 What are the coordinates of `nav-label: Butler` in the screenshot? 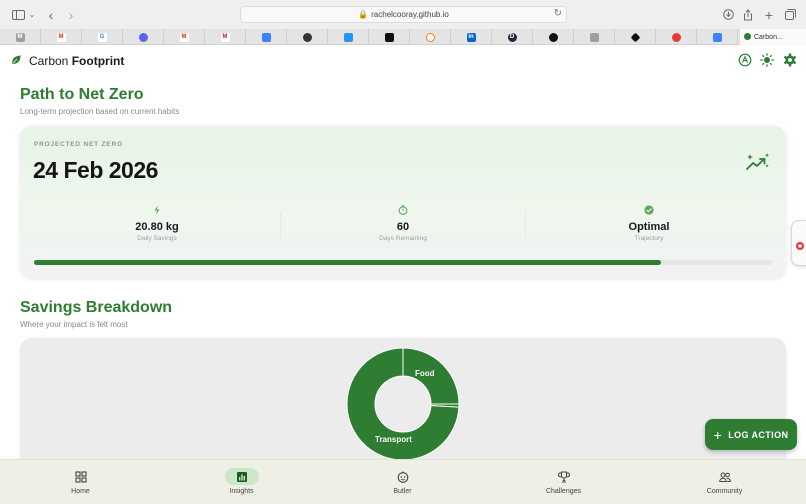 It's located at (402, 491).